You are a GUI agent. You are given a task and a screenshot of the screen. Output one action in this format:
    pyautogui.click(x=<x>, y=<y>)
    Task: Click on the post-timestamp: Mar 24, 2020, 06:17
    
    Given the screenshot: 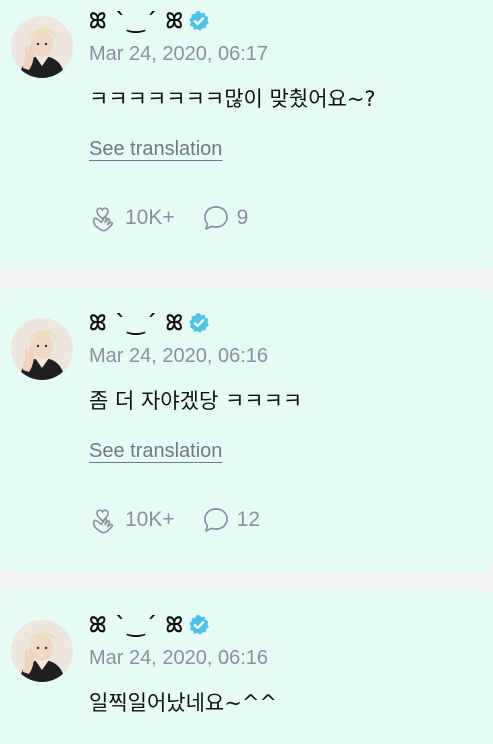 What is the action you would take?
    pyautogui.click(x=179, y=54)
    